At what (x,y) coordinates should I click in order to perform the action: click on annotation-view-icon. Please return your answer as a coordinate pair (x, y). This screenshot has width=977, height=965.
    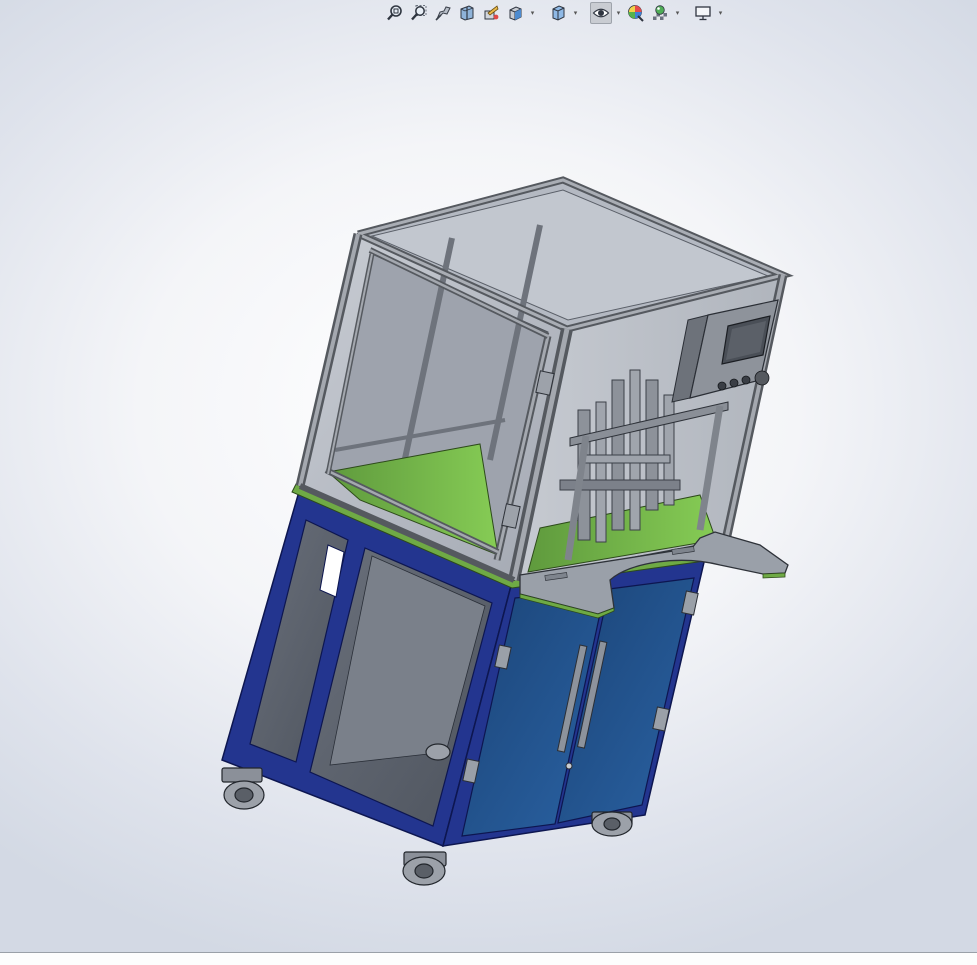
    Looking at the image, I should click on (491, 12).